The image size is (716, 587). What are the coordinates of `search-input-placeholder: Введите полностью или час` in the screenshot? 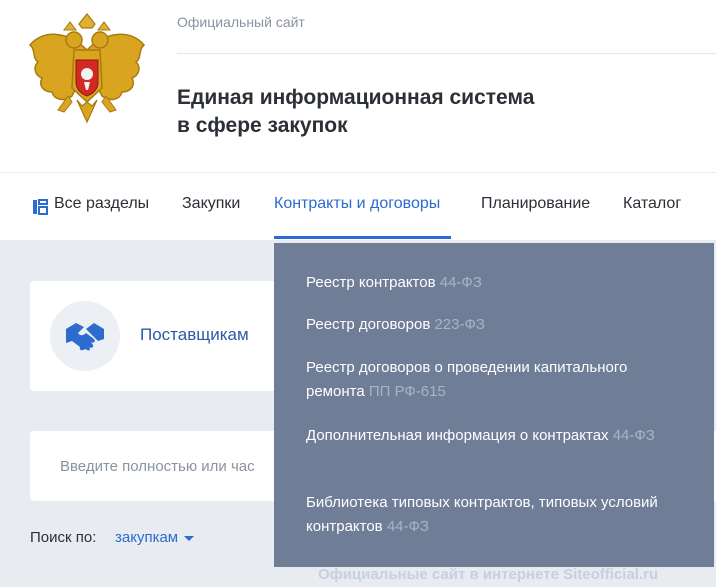 It's located at (157, 466).